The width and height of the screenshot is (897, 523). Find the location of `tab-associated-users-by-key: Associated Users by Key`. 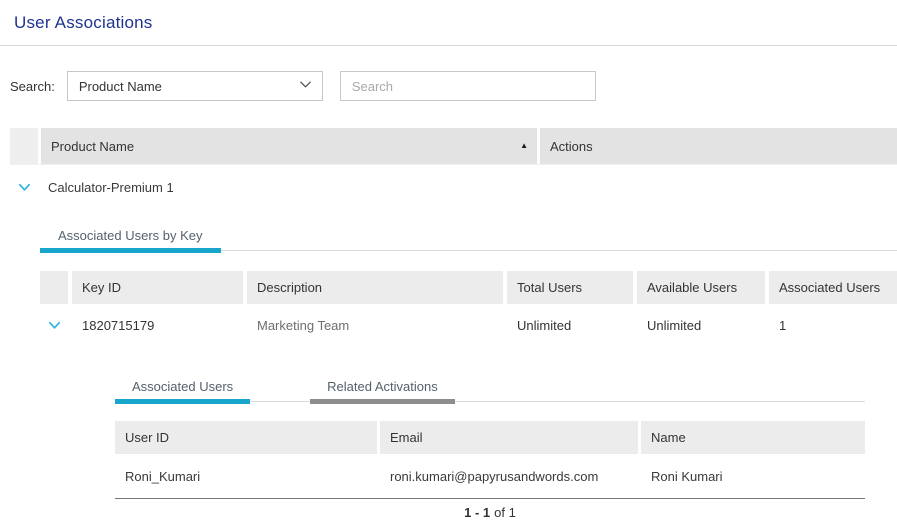

tab-associated-users-by-key: Associated Users by Key is located at coordinates (130, 236).